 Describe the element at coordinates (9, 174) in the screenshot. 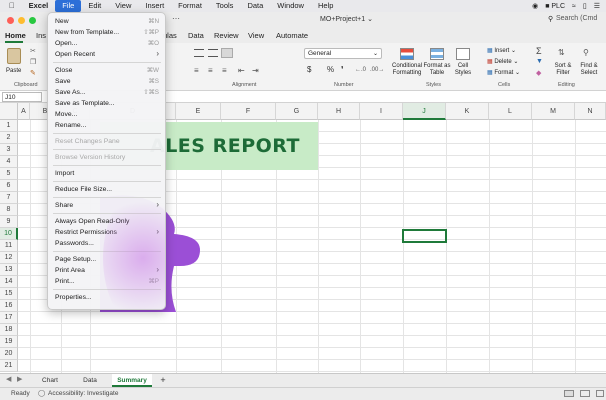

I see `row-header-5: 5` at that location.